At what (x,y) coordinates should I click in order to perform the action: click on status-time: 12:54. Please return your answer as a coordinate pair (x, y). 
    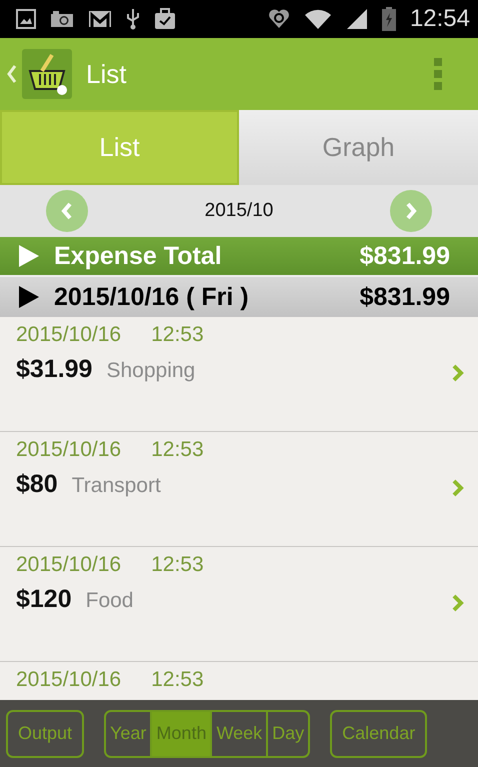
    Looking at the image, I should click on (440, 19).